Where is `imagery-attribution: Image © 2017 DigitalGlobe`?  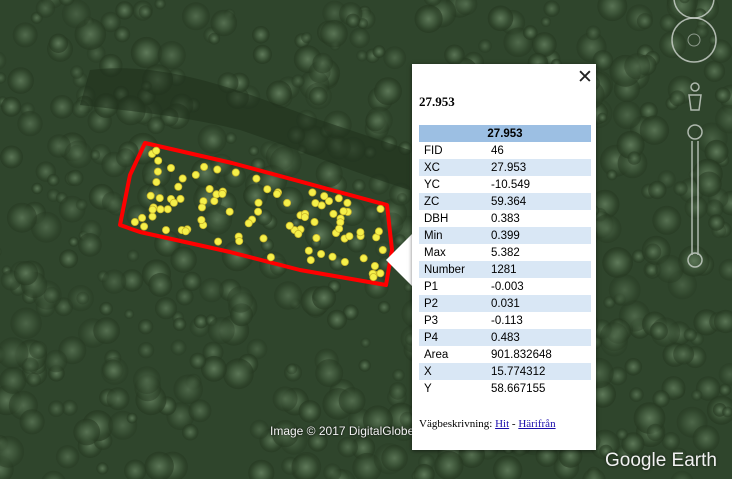 imagery-attribution: Image © 2017 DigitalGlobe is located at coordinates (342, 431).